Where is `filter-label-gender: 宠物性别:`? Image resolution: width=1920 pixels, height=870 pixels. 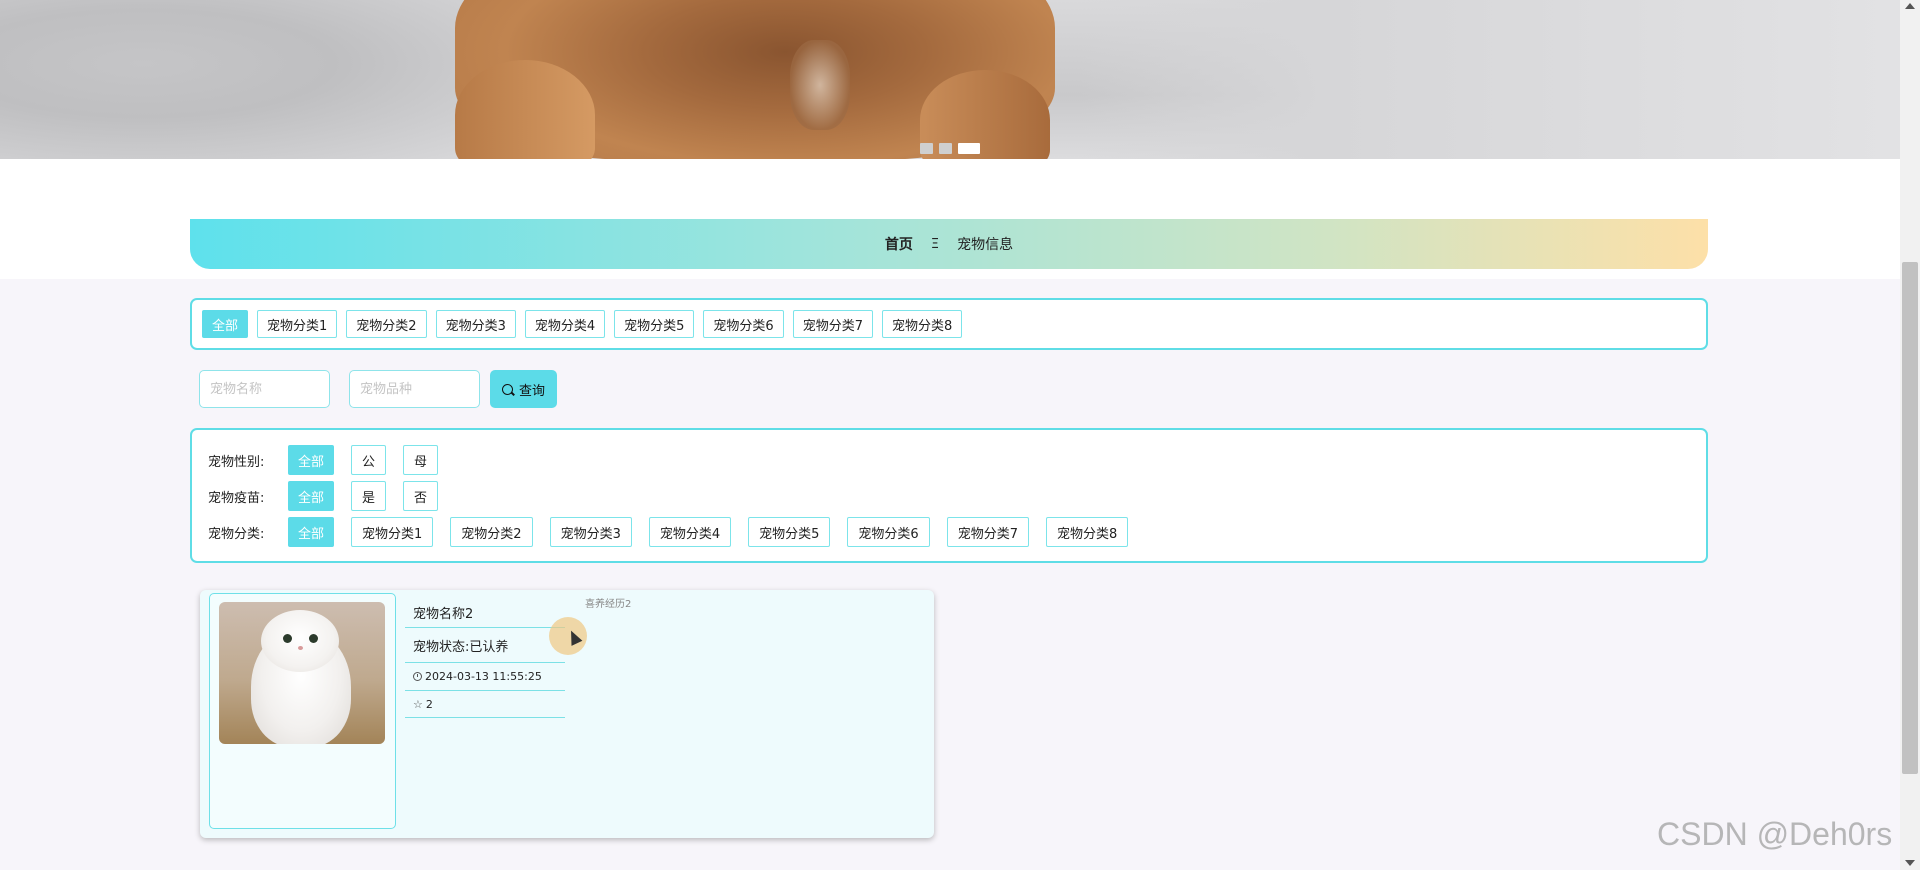
filter-label-gender: 宠物性别: is located at coordinates (236, 462).